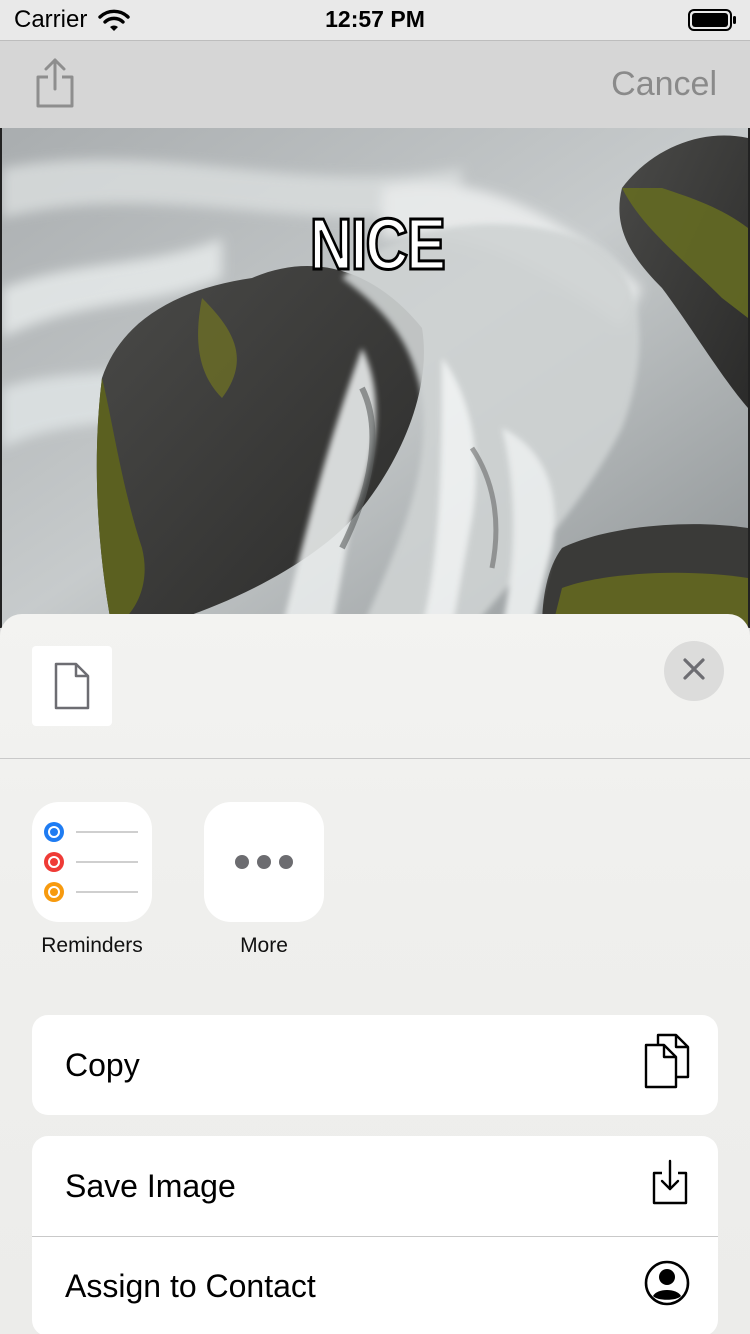 The image size is (750, 1334). What do you see at coordinates (375, 1186) in the screenshot?
I see `save-image-action: Save Image` at bounding box center [375, 1186].